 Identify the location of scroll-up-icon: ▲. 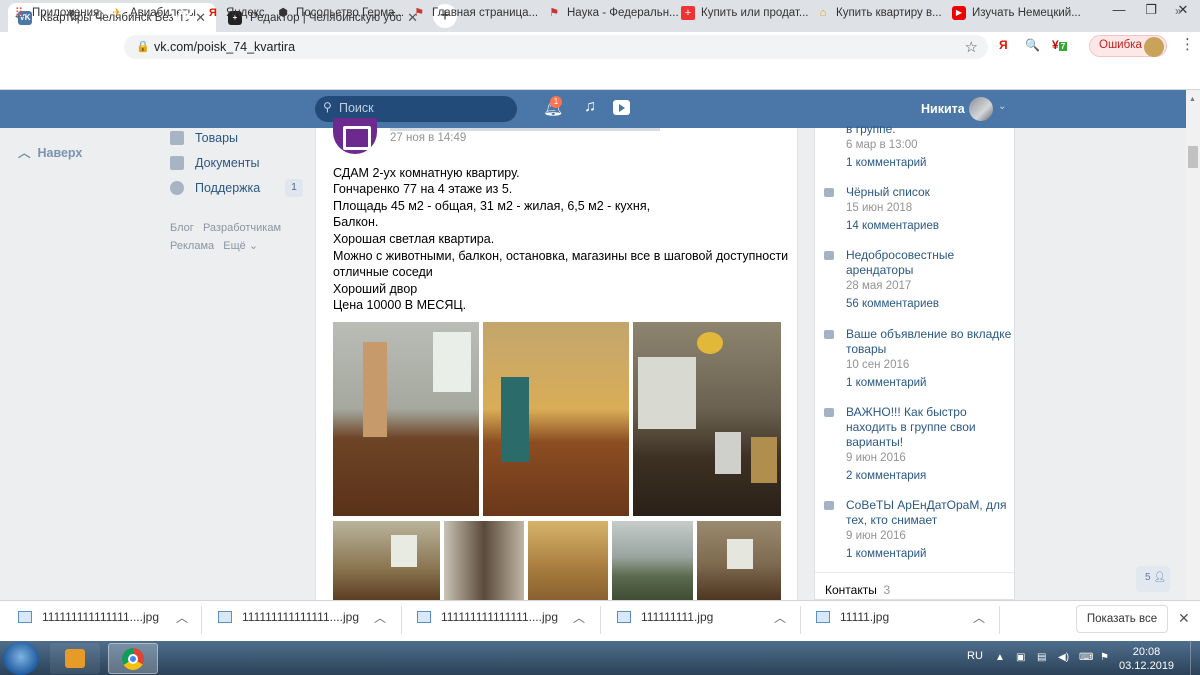
(1192, 99).